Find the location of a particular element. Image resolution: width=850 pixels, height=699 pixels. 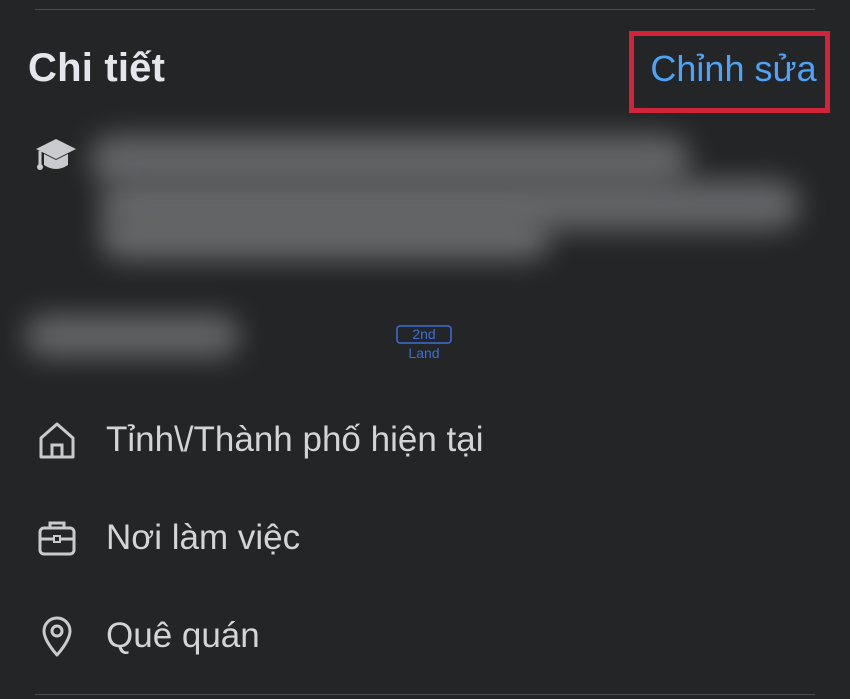

graduation-cap-icon is located at coordinates (56, 154).